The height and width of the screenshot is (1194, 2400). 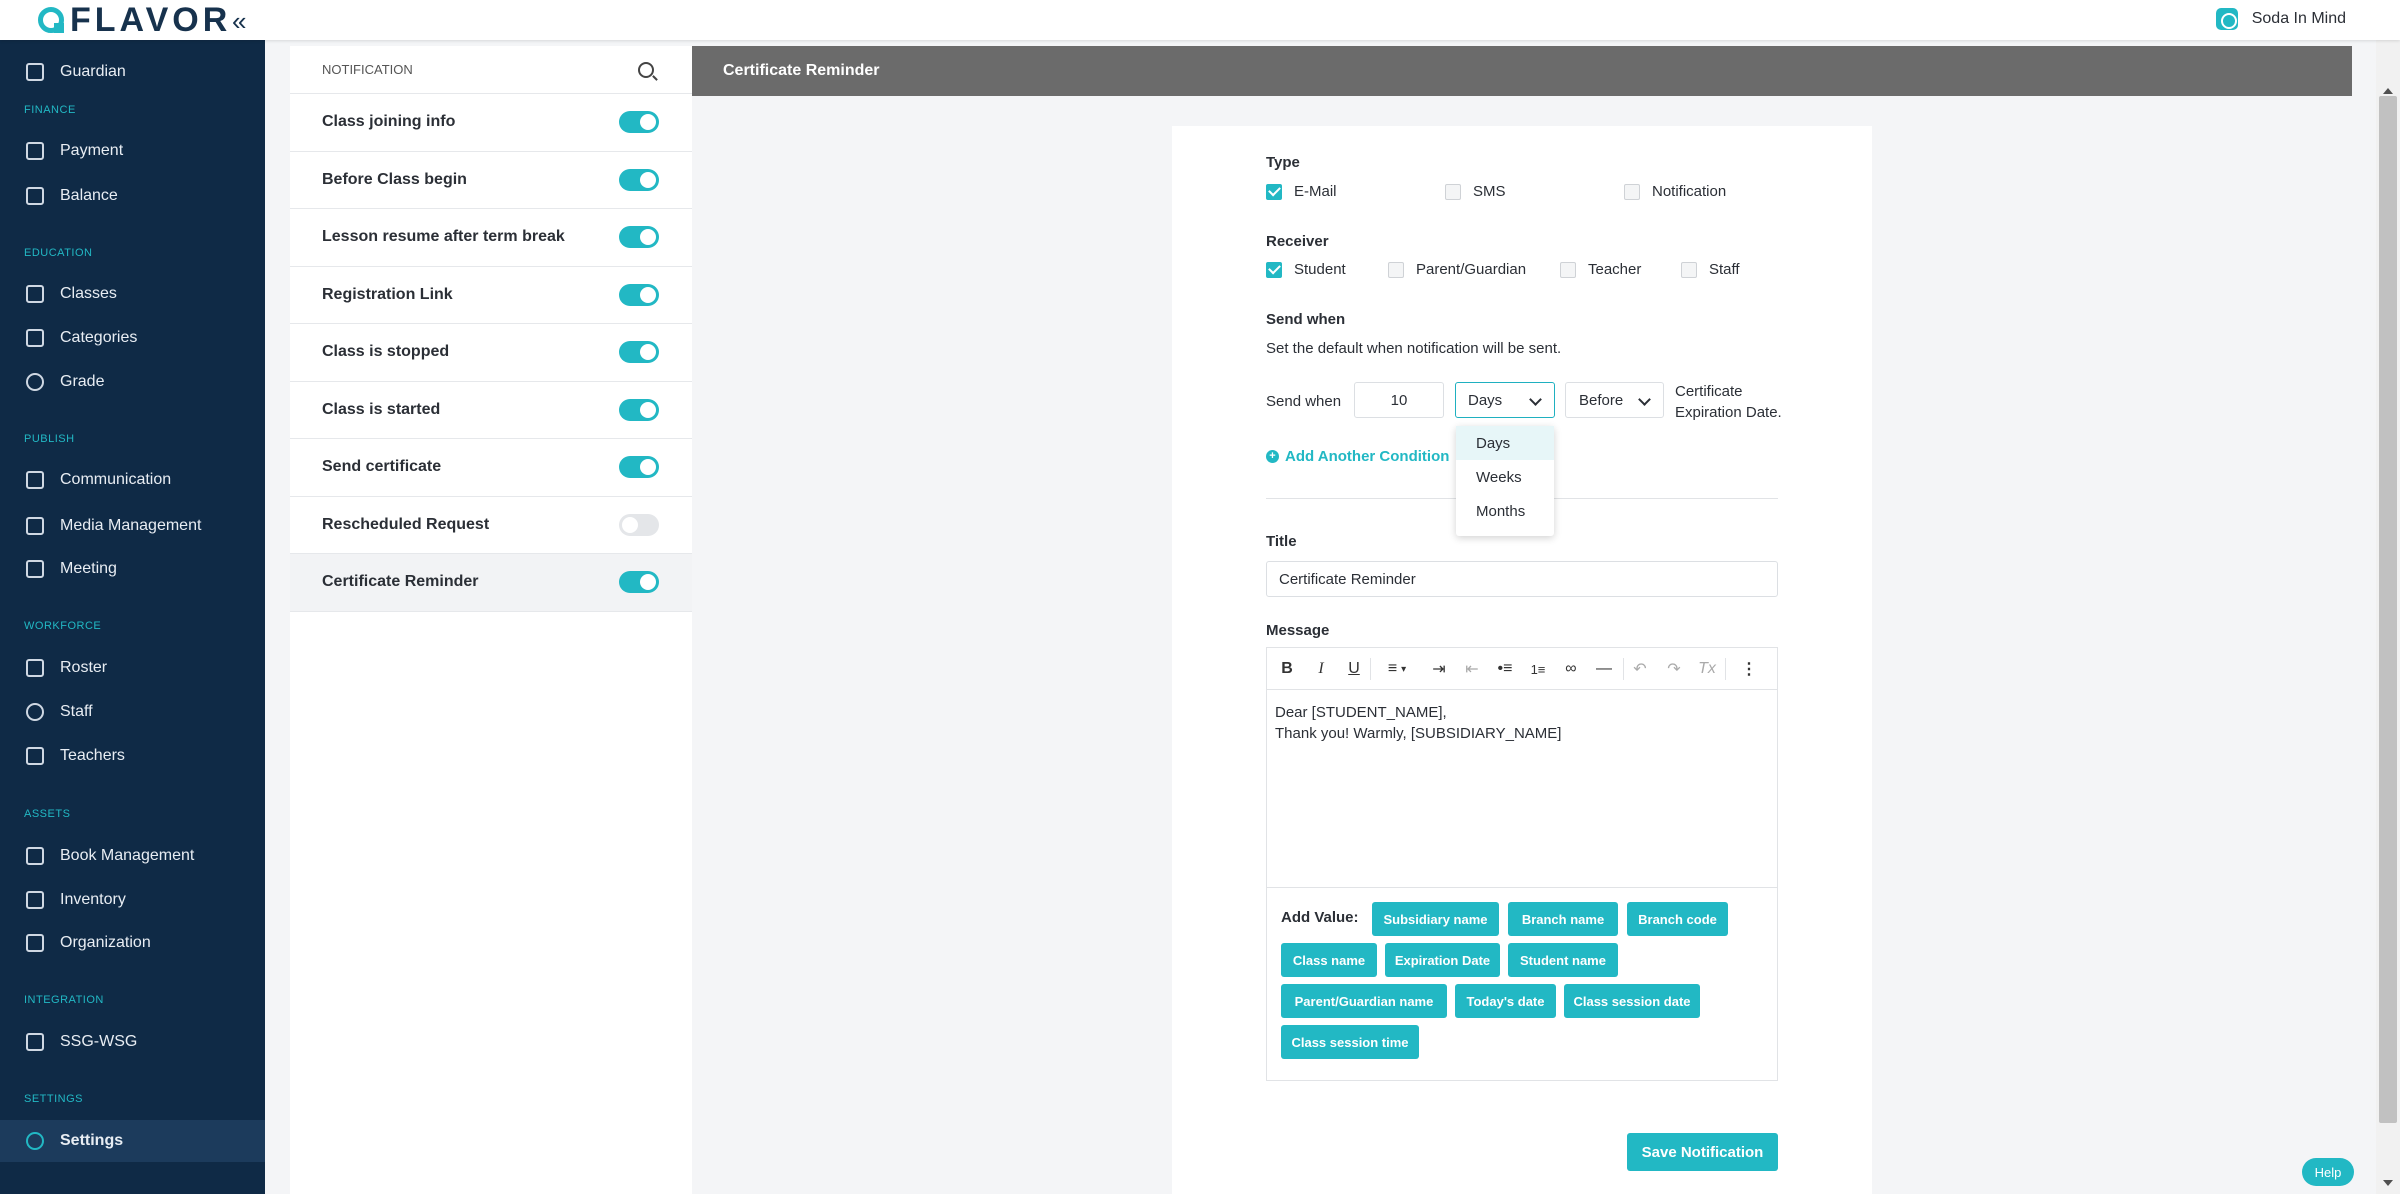 What do you see at coordinates (406, 524) in the screenshot?
I see `notification-label: Rescheduled Request` at bounding box center [406, 524].